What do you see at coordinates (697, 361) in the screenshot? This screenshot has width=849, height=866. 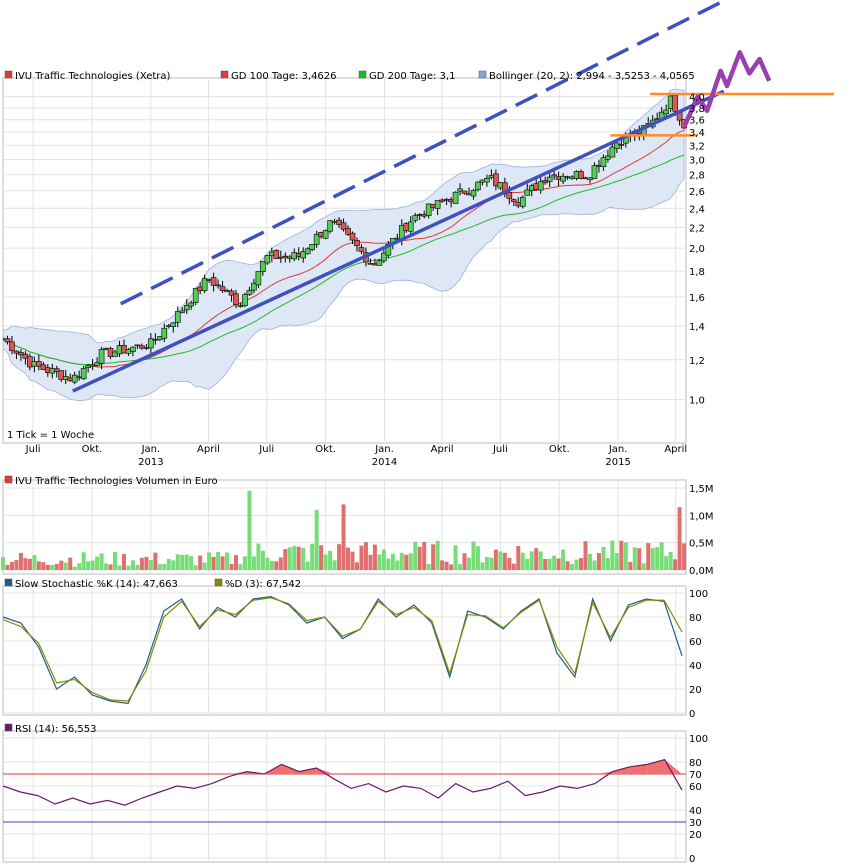 I see `price-y-tick-label: 1,2` at bounding box center [697, 361].